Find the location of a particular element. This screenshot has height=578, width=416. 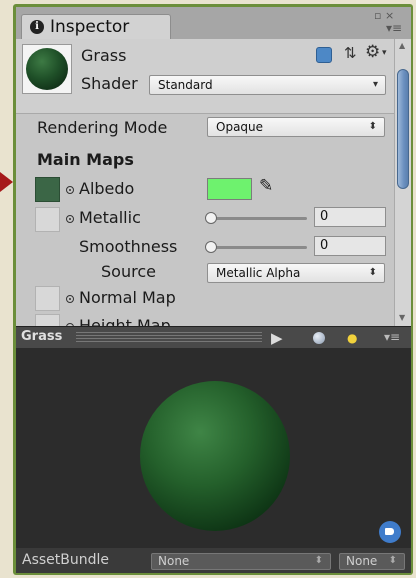

gear-icon: ⚙ is located at coordinates (372, 52).